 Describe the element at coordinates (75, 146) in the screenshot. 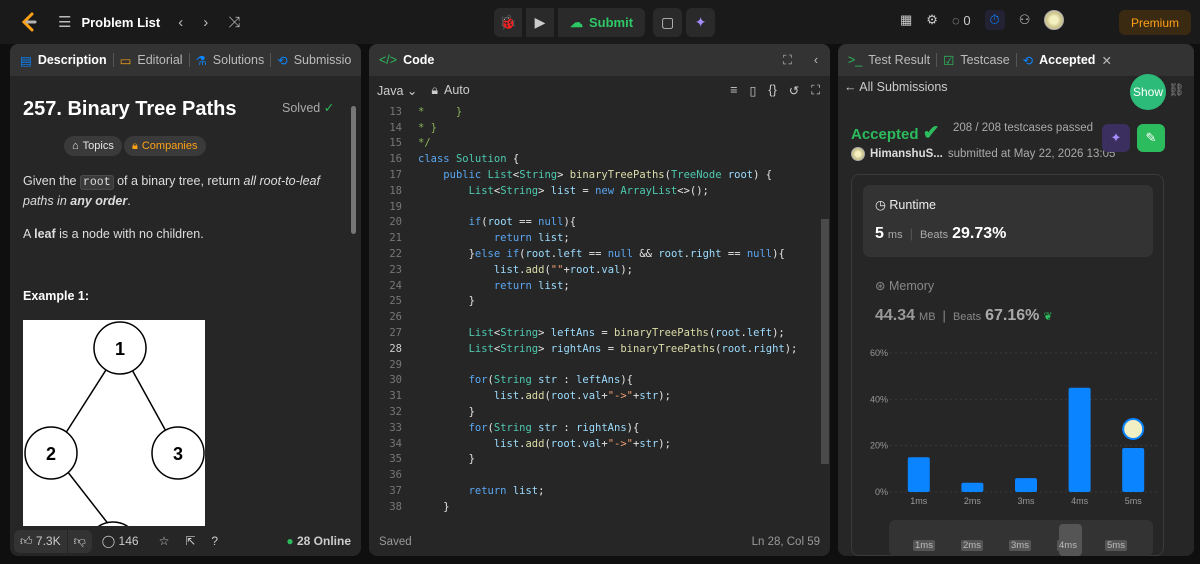

I see `tag-icon: ⌂` at that location.